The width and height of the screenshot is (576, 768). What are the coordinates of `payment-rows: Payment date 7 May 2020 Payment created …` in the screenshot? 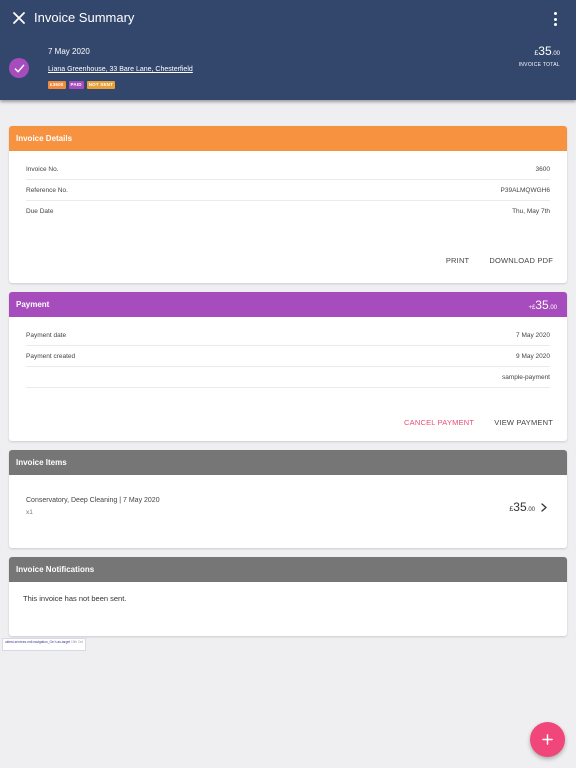 It's located at (288, 352).